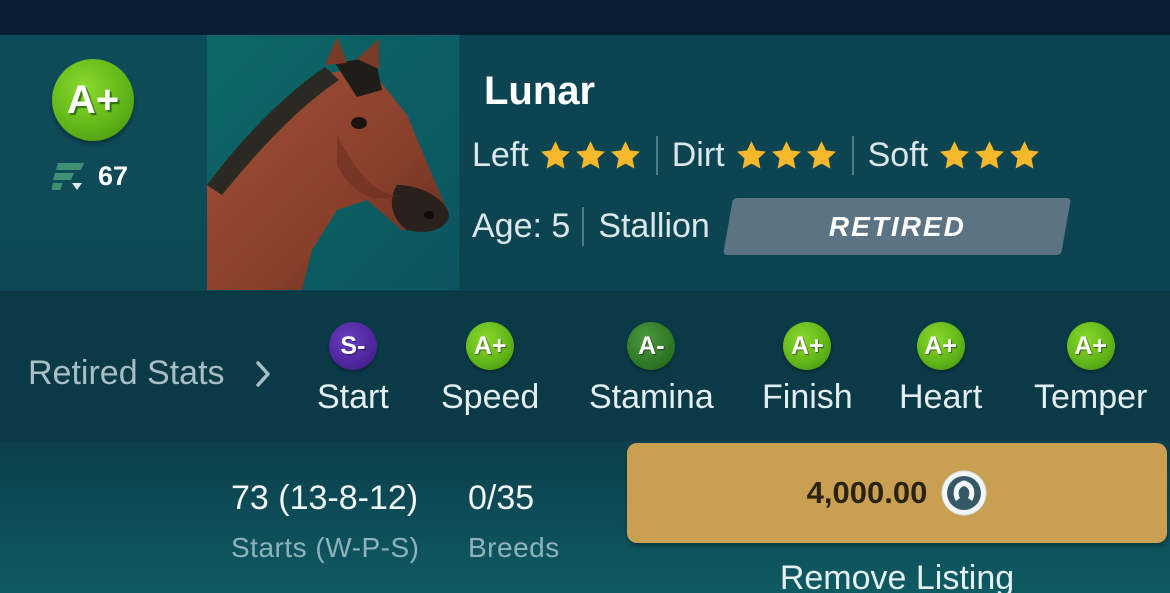  What do you see at coordinates (325, 521) in the screenshot?
I see `starts-record: 73 (13-8-12) Starts (W-P-S)` at bounding box center [325, 521].